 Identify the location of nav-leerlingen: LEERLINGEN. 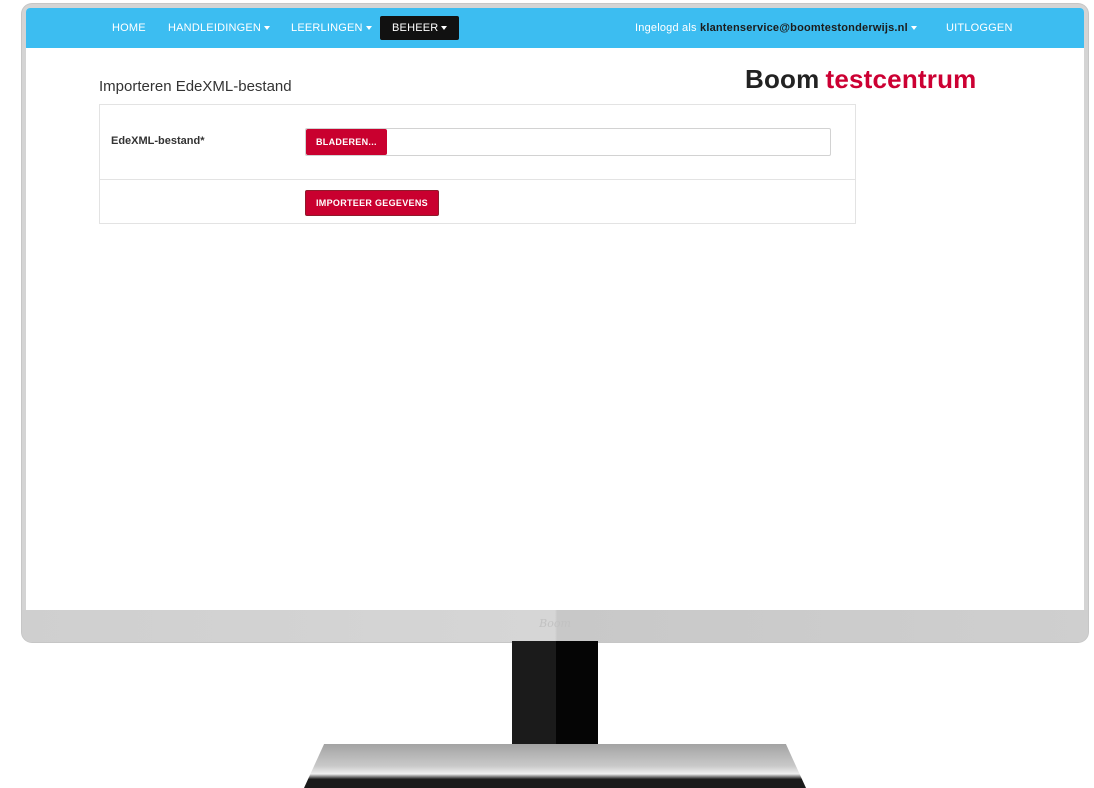
(331, 28).